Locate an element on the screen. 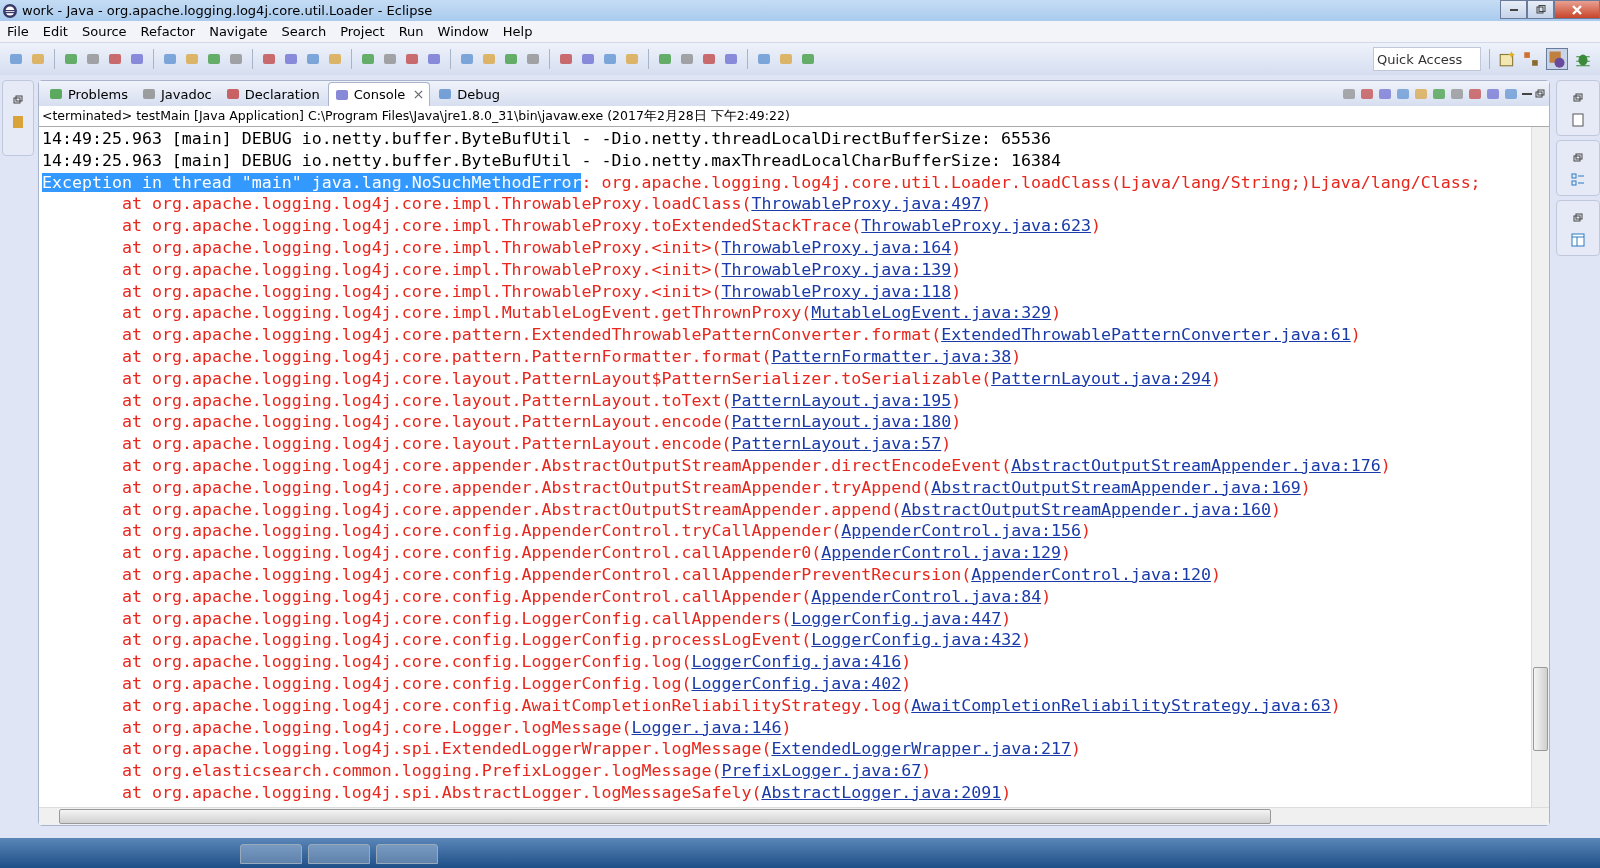 Image resolution: width=1600 pixels, height=868 pixels. source-link: ExtendedThrowablePatternConverter.java:61 is located at coordinates (1146, 335).